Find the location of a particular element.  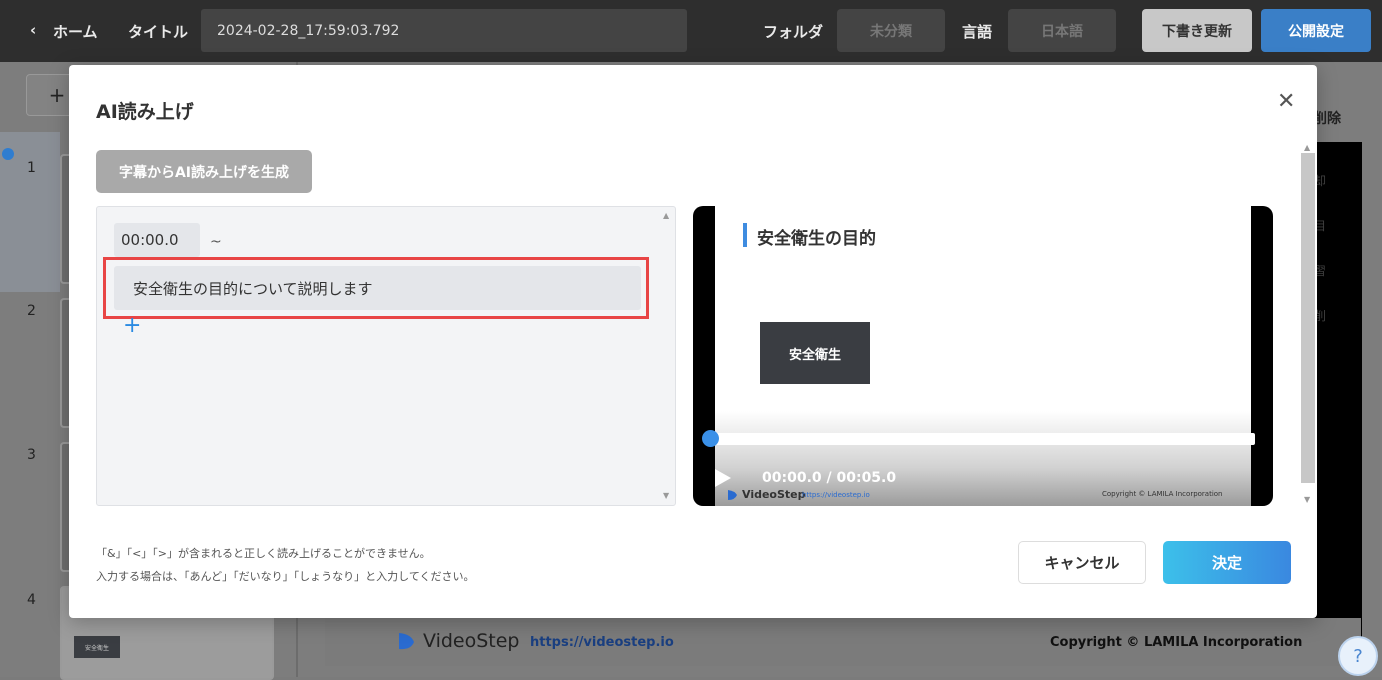

footer-copyright: Copyright © LAMILA Incorporation is located at coordinates (1176, 642).